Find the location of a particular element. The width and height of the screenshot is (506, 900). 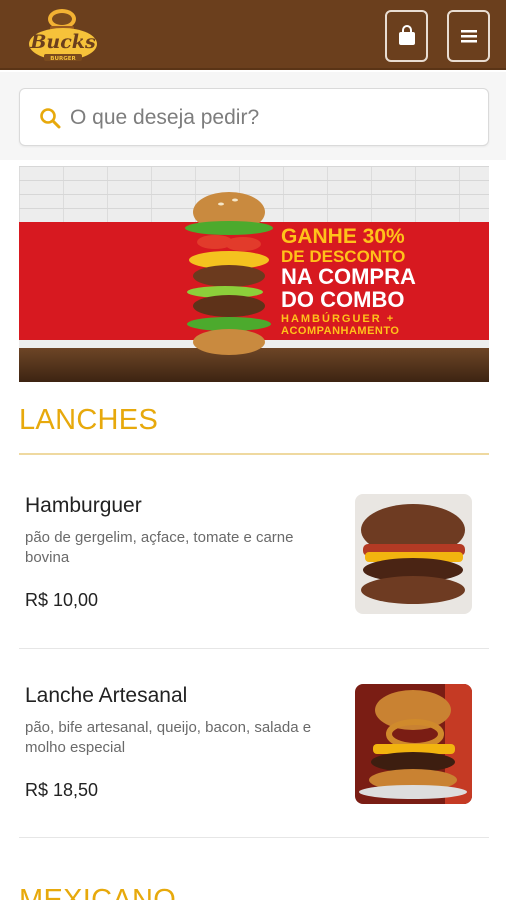

cart-button is located at coordinates (406, 36).